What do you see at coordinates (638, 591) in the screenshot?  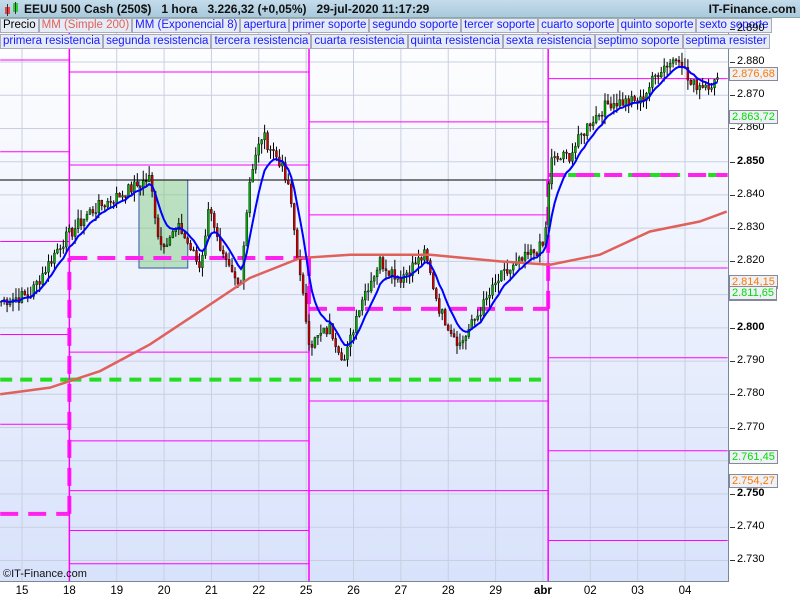 I see `x-tick-label: 03` at bounding box center [638, 591].